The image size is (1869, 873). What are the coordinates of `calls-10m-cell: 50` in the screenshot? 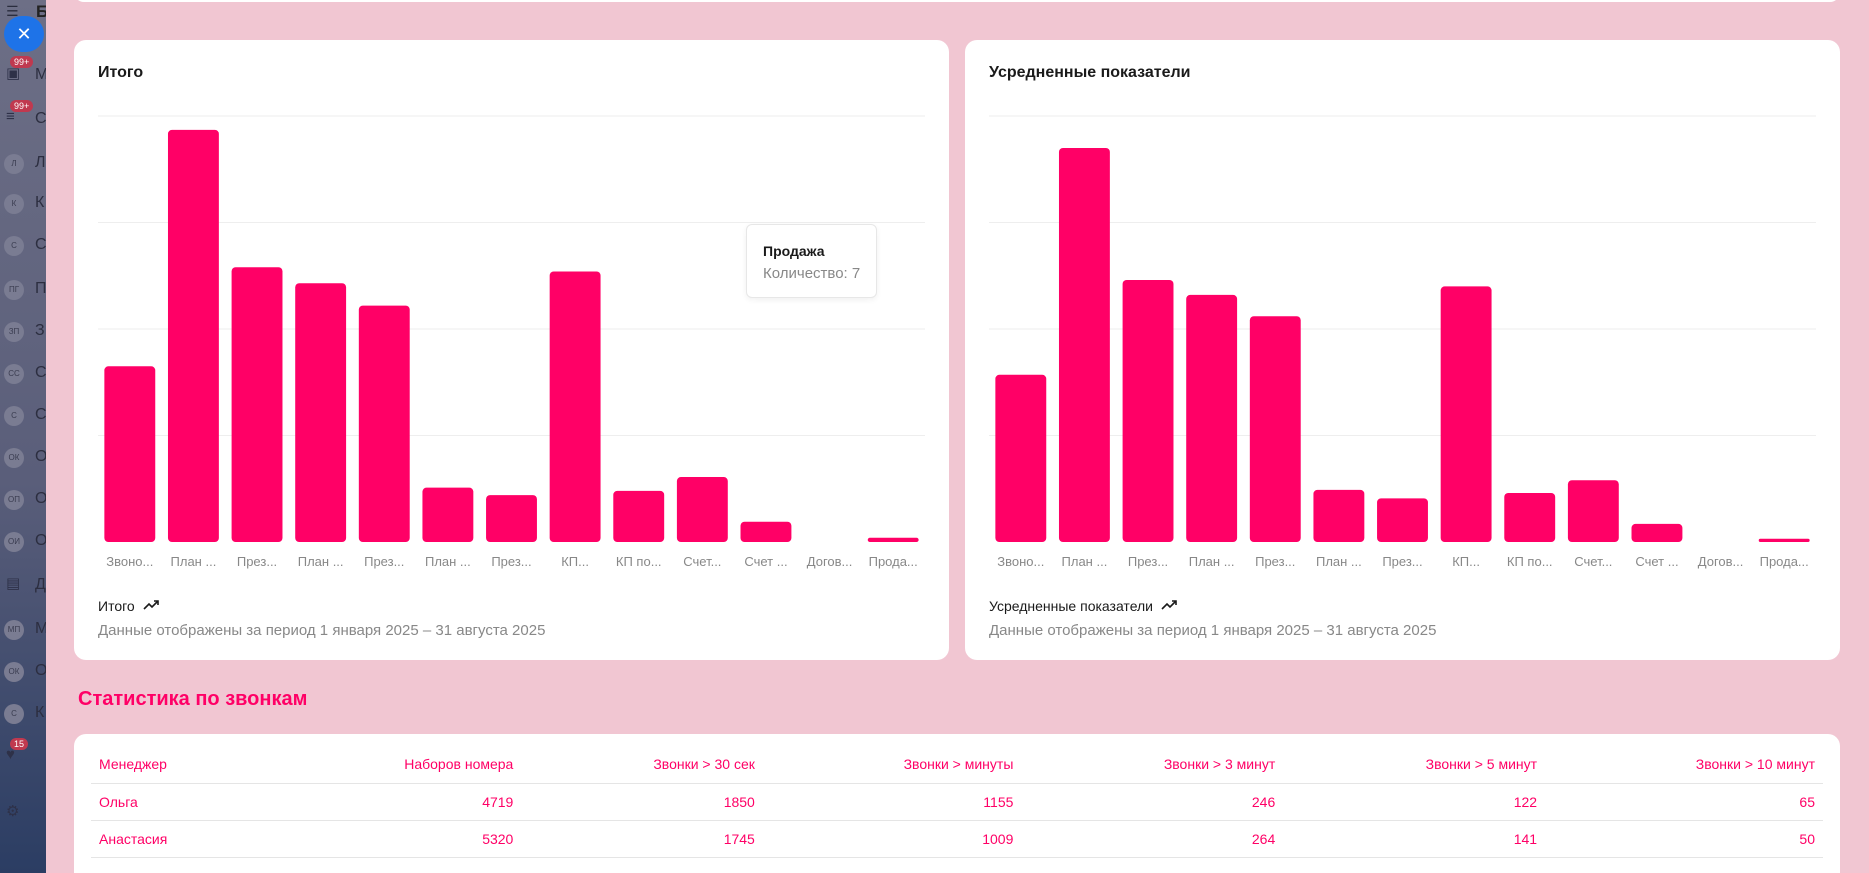 It's located at (1807, 838).